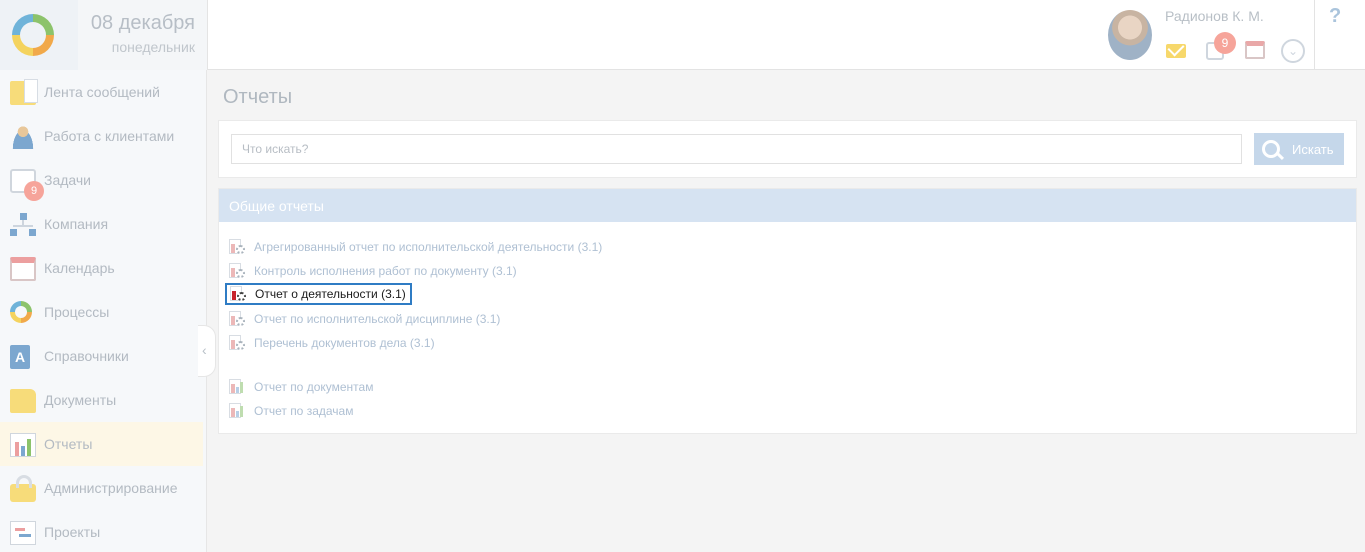 Image resolution: width=1365 pixels, height=552 pixels. I want to click on report-link-label: Отчет по задачам, so click(304, 411).